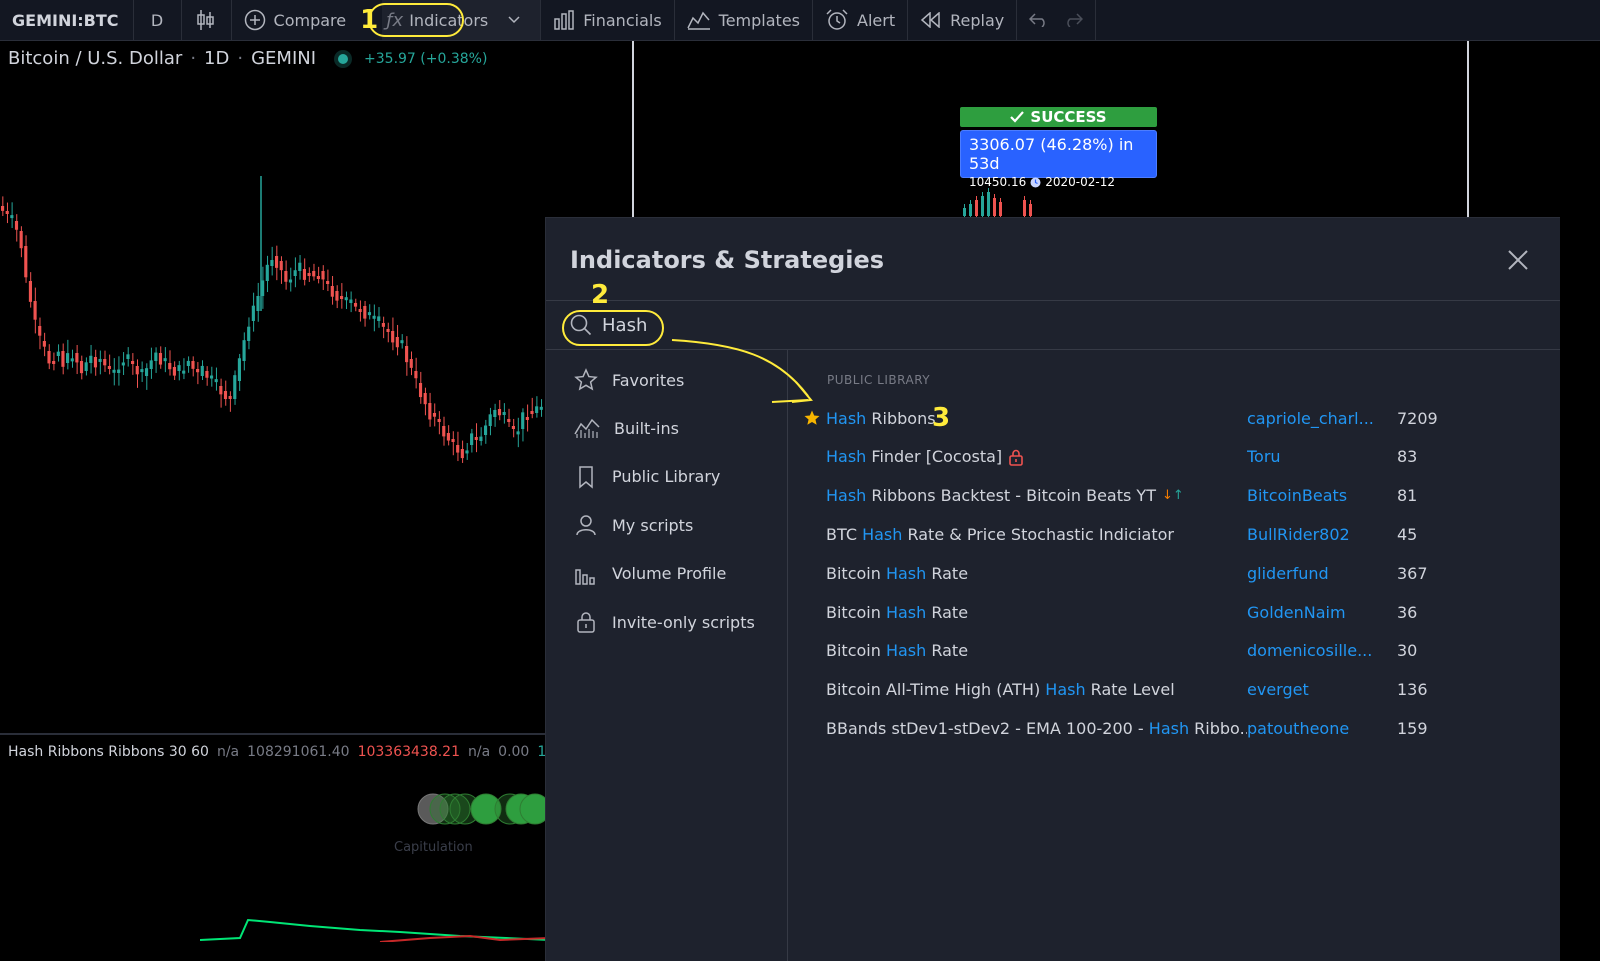  What do you see at coordinates (108, 752) in the screenshot?
I see `indicator-name: Hash Ribbons Ribbons 30 60` at bounding box center [108, 752].